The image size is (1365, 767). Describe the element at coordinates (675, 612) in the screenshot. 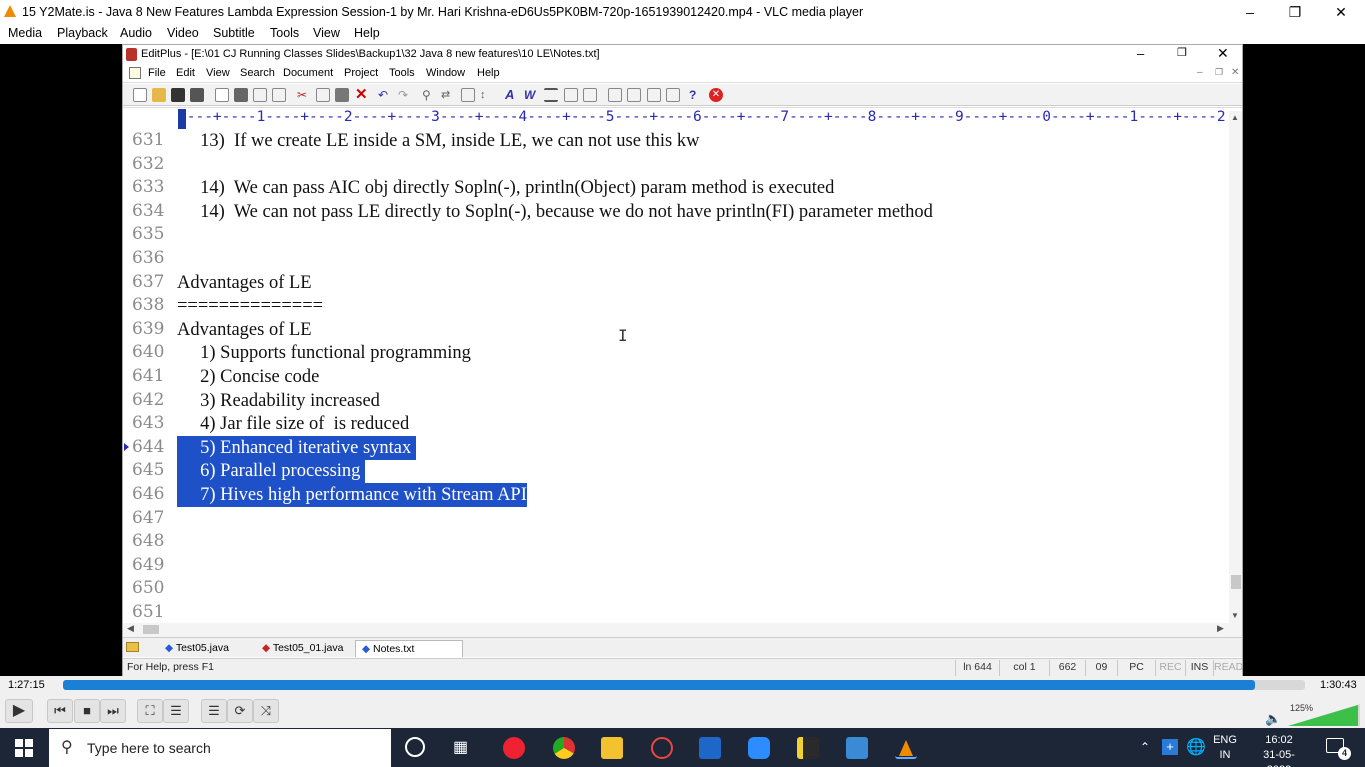

I see `editor-line: 651` at that location.